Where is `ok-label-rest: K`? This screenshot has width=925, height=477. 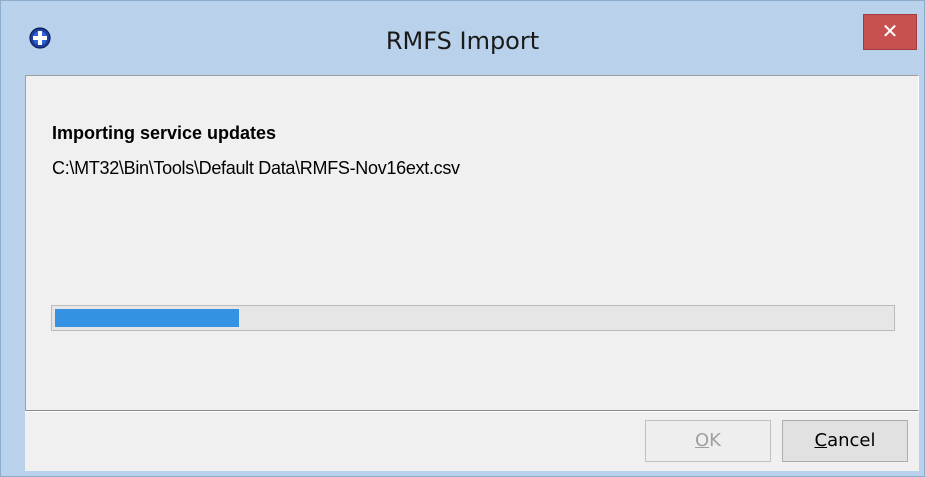
ok-label-rest: K is located at coordinates (715, 440).